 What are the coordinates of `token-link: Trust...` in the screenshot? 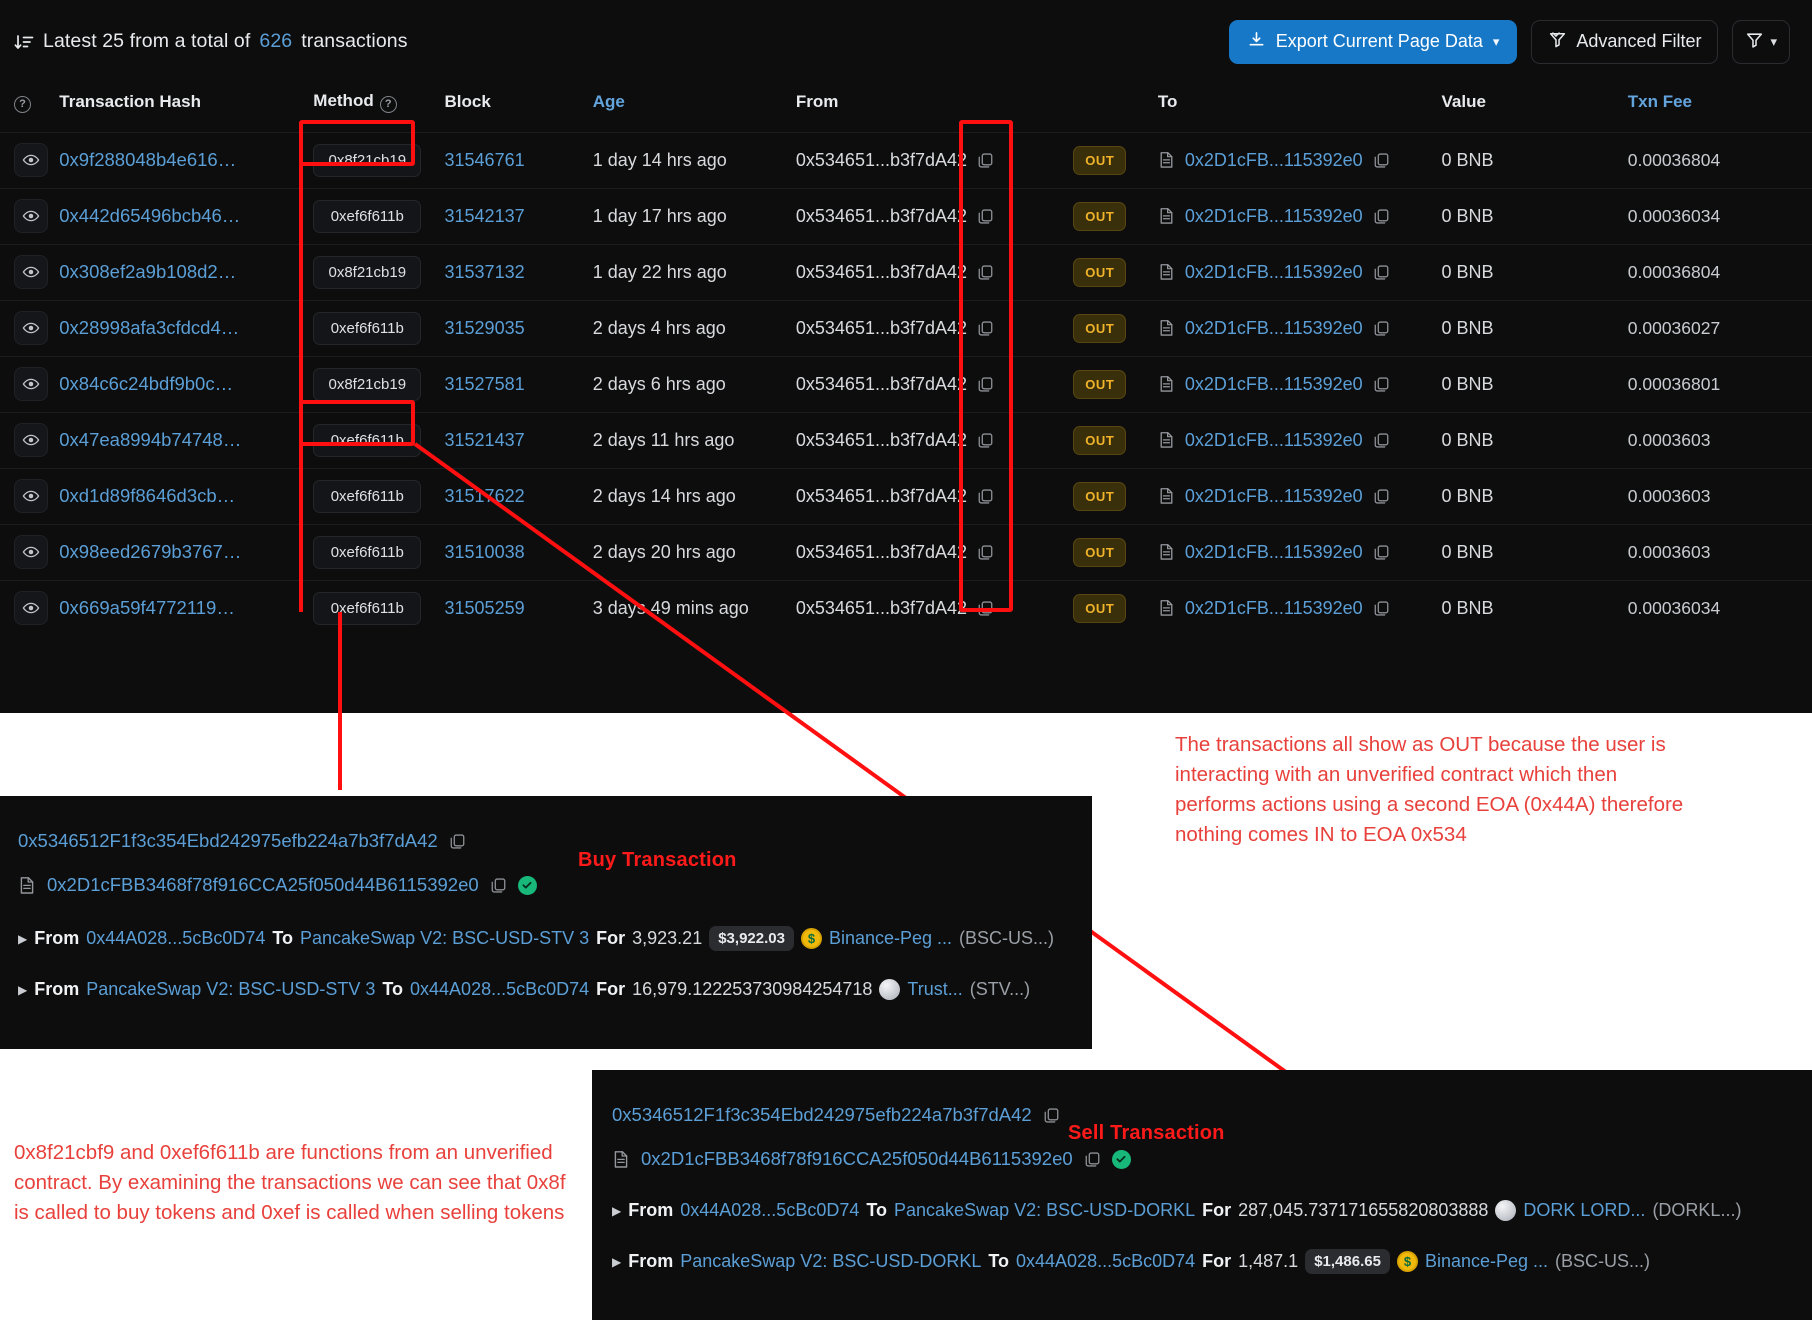 It's located at (934, 989).